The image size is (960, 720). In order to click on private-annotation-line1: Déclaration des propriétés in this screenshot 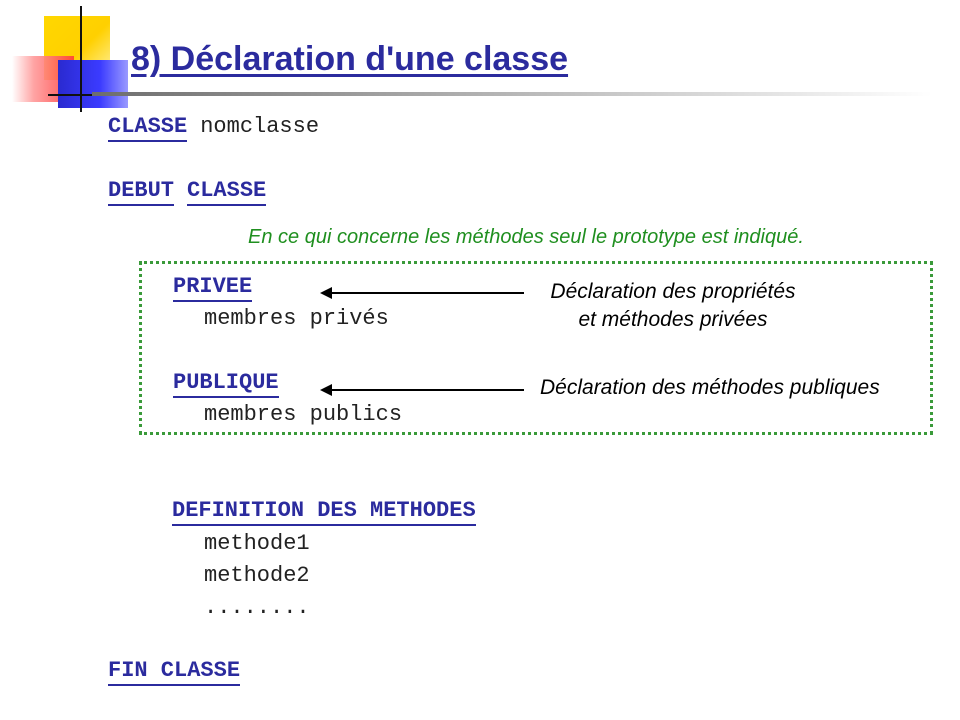, I will do `click(673, 291)`.